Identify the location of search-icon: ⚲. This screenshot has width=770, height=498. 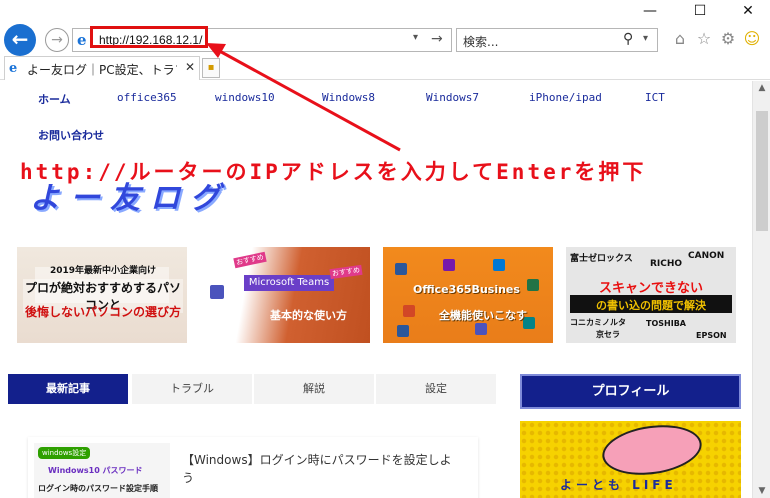
(628, 39).